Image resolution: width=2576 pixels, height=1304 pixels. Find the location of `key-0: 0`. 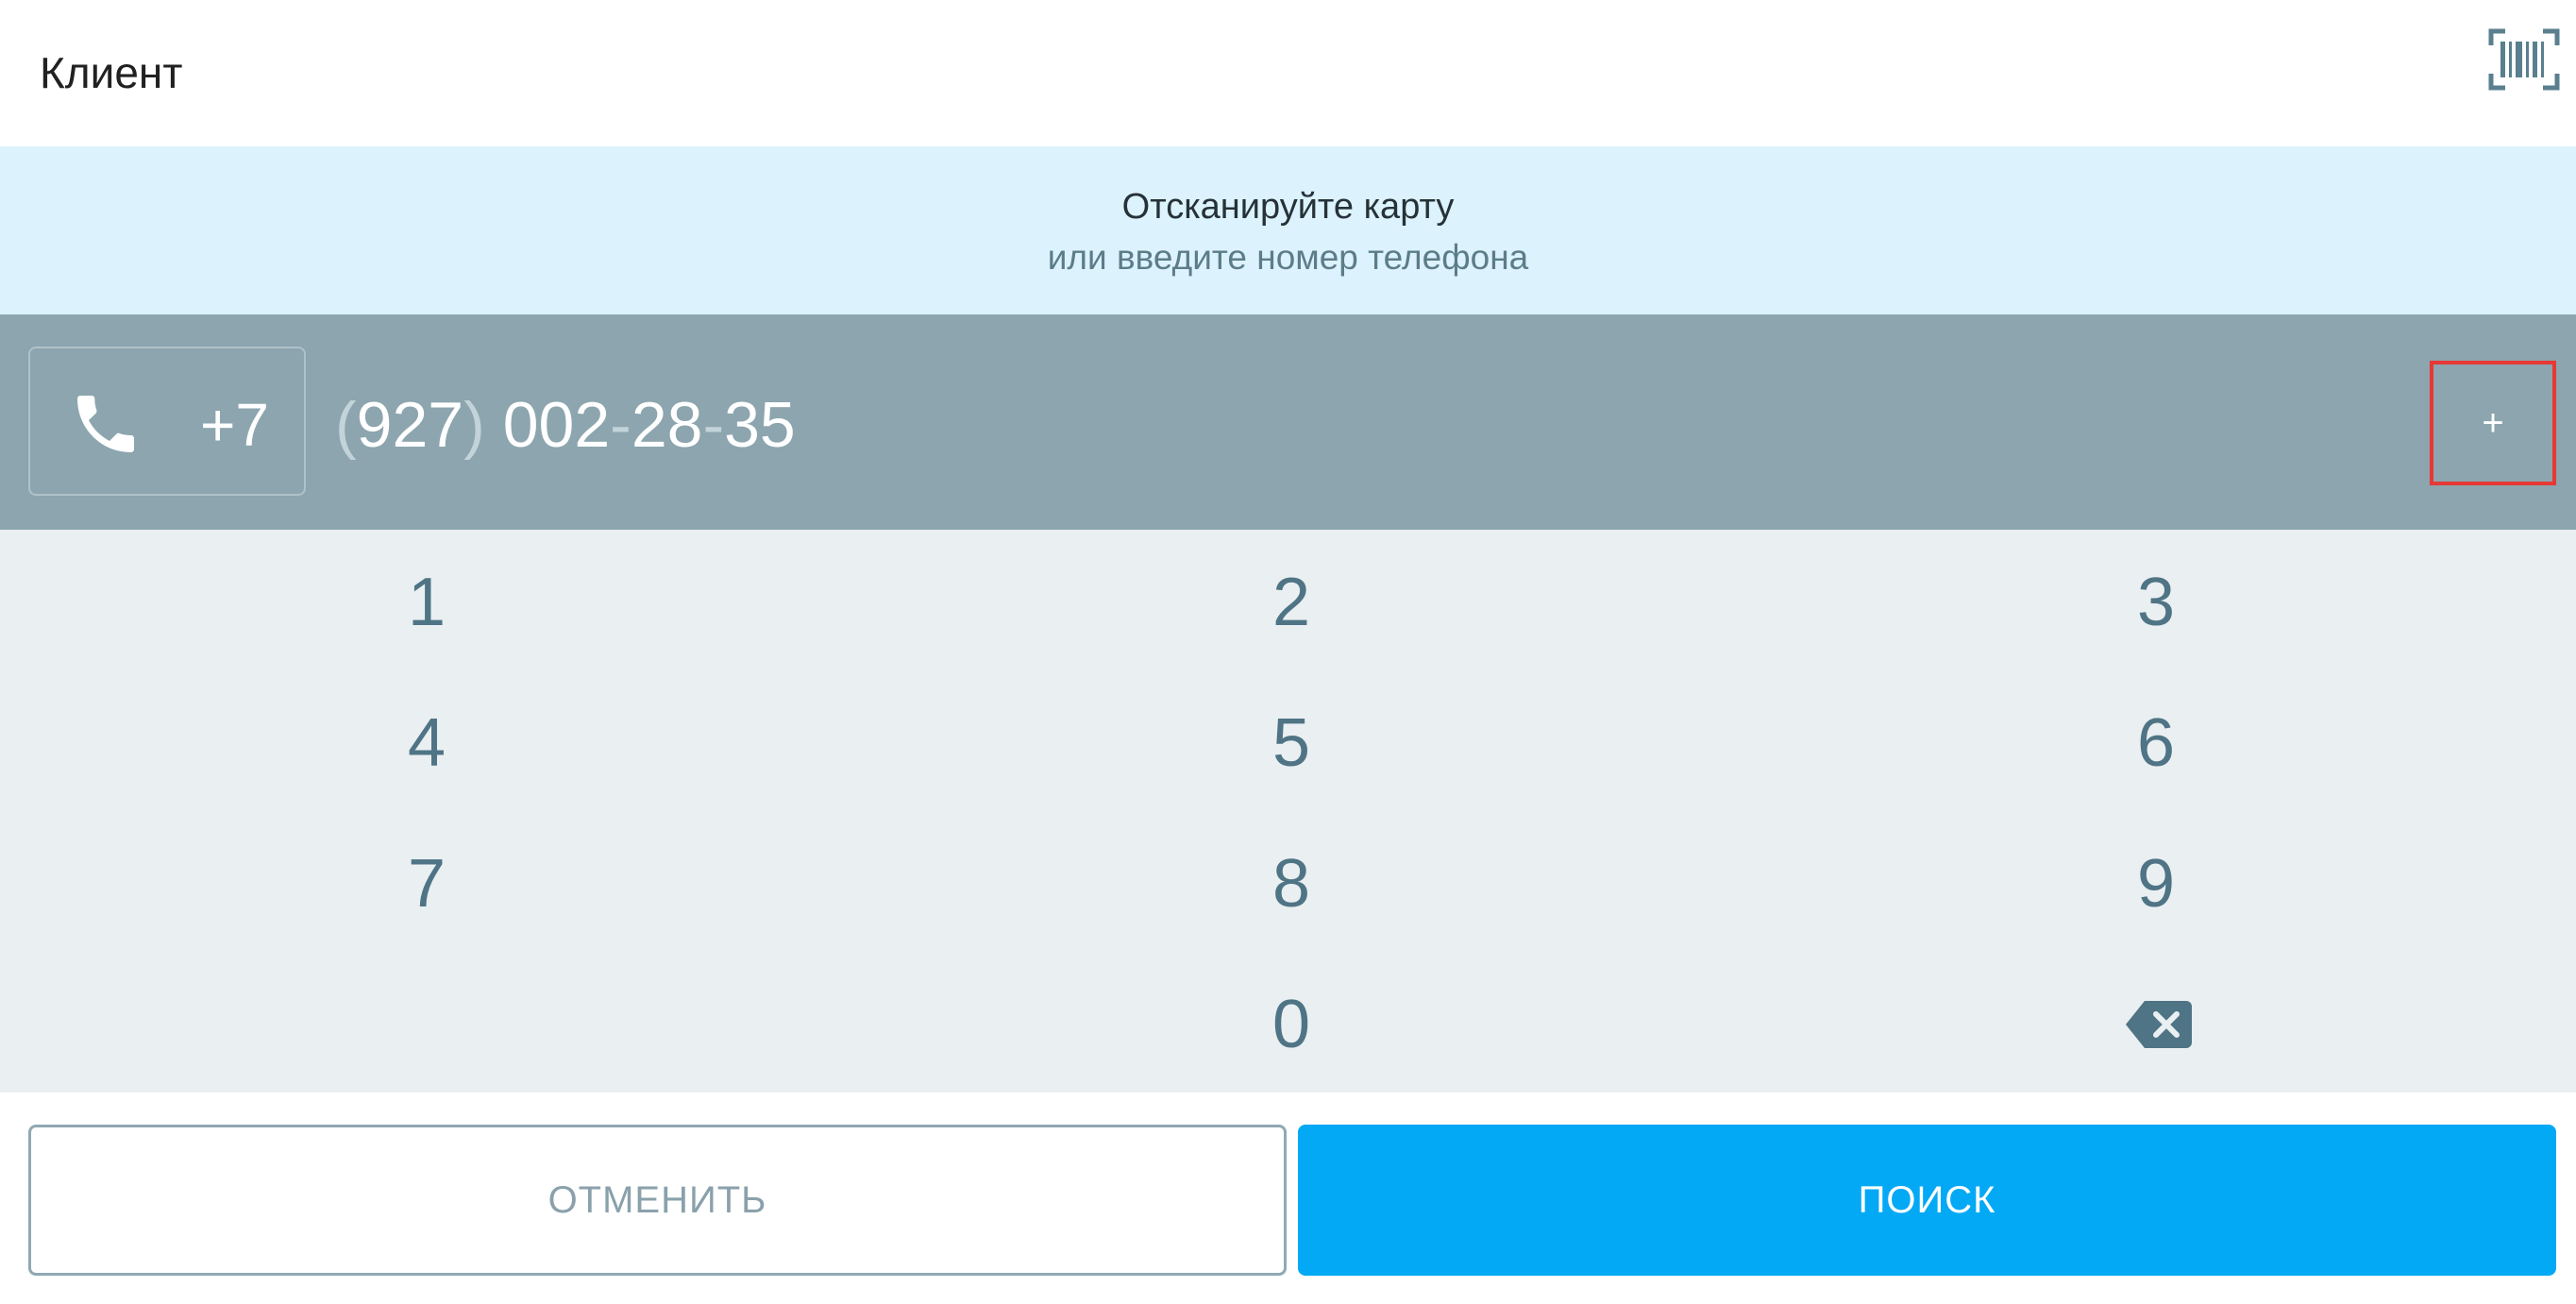

key-0: 0 is located at coordinates (1291, 1024).